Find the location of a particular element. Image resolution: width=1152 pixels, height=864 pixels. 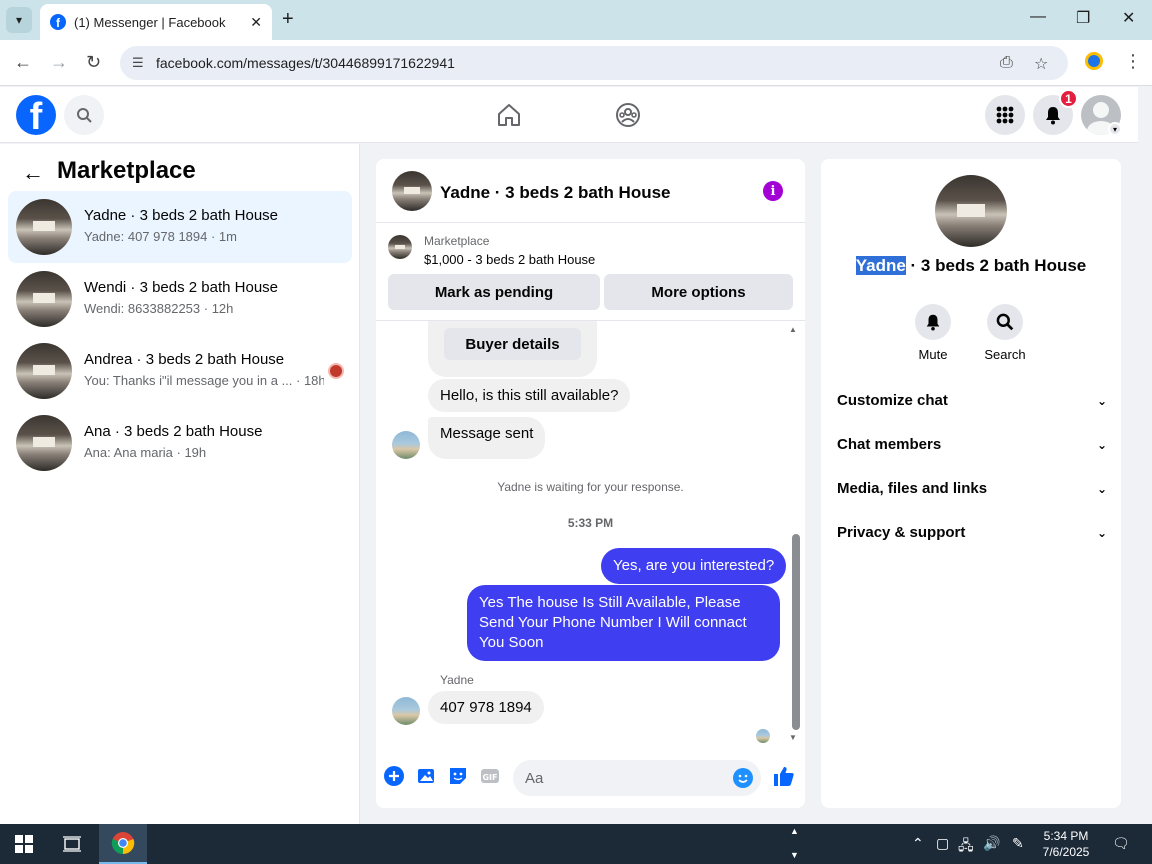

taskbar-clock: 5:34 PM 7/6/2025 is located at coordinates (1066, 844).